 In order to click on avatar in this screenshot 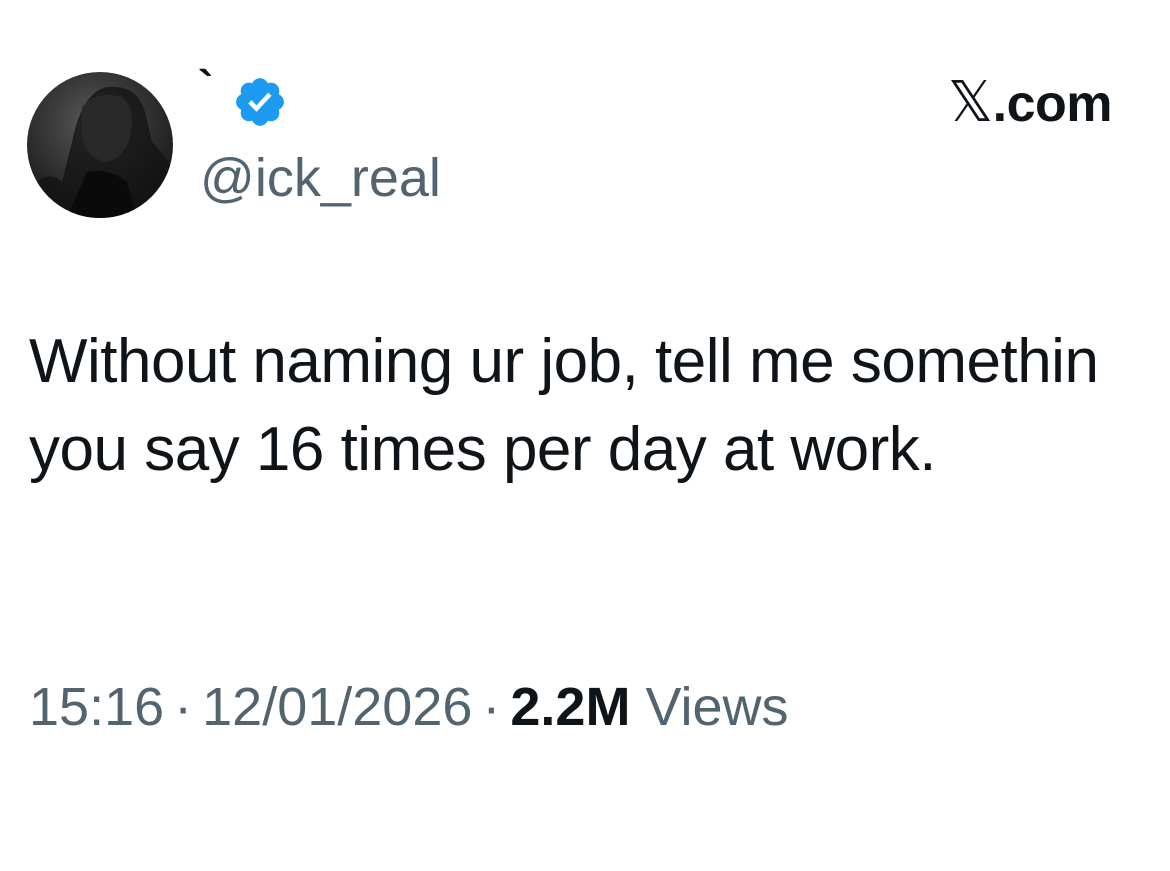, I will do `click(100, 145)`.